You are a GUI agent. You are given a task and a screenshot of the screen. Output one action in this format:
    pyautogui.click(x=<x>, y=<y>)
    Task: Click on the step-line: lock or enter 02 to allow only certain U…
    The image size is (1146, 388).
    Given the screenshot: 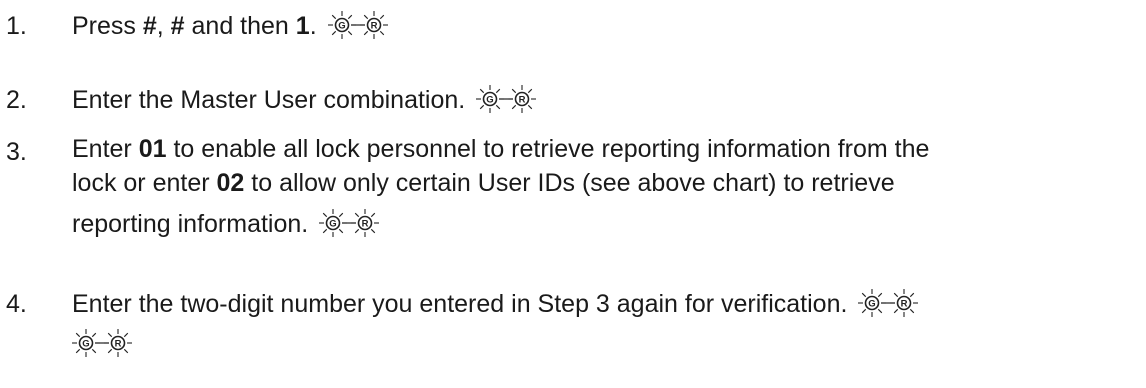 What is the action you would take?
    pyautogui.click(x=500, y=185)
    